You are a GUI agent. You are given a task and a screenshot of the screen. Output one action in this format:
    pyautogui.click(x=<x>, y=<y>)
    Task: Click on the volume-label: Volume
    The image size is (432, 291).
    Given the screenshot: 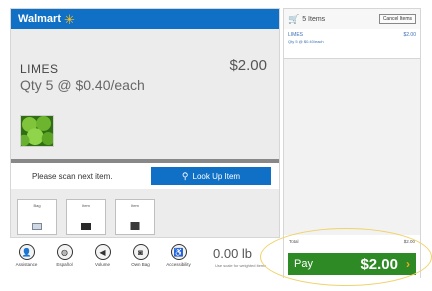 What is the action you would take?
    pyautogui.click(x=102, y=264)
    